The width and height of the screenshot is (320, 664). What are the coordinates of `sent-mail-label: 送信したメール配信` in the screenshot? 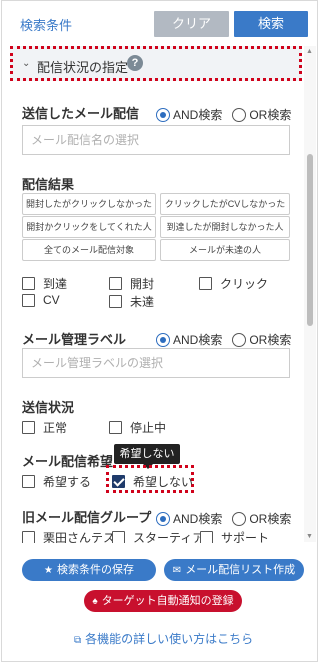 It's located at (81, 113).